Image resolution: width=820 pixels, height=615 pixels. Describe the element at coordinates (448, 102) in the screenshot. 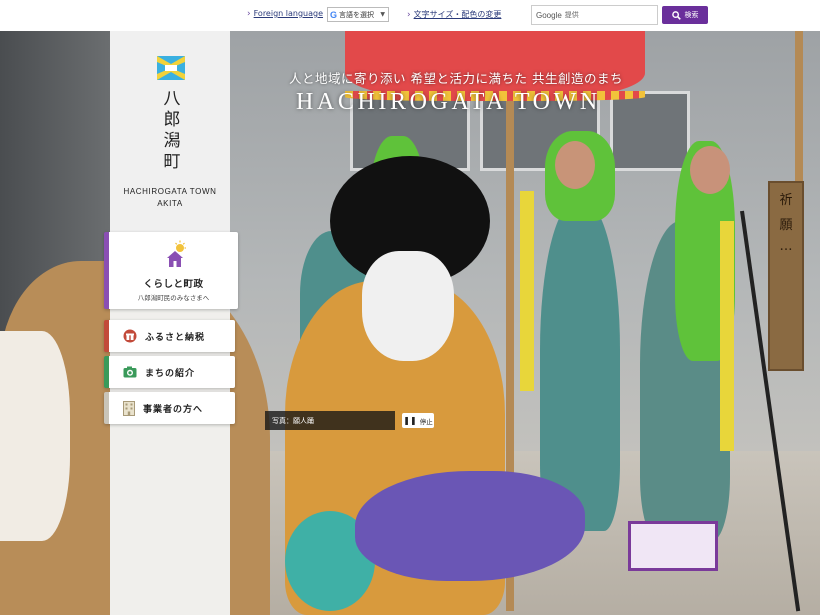

I see `hero-title: HACHIROGATA TOWN` at that location.